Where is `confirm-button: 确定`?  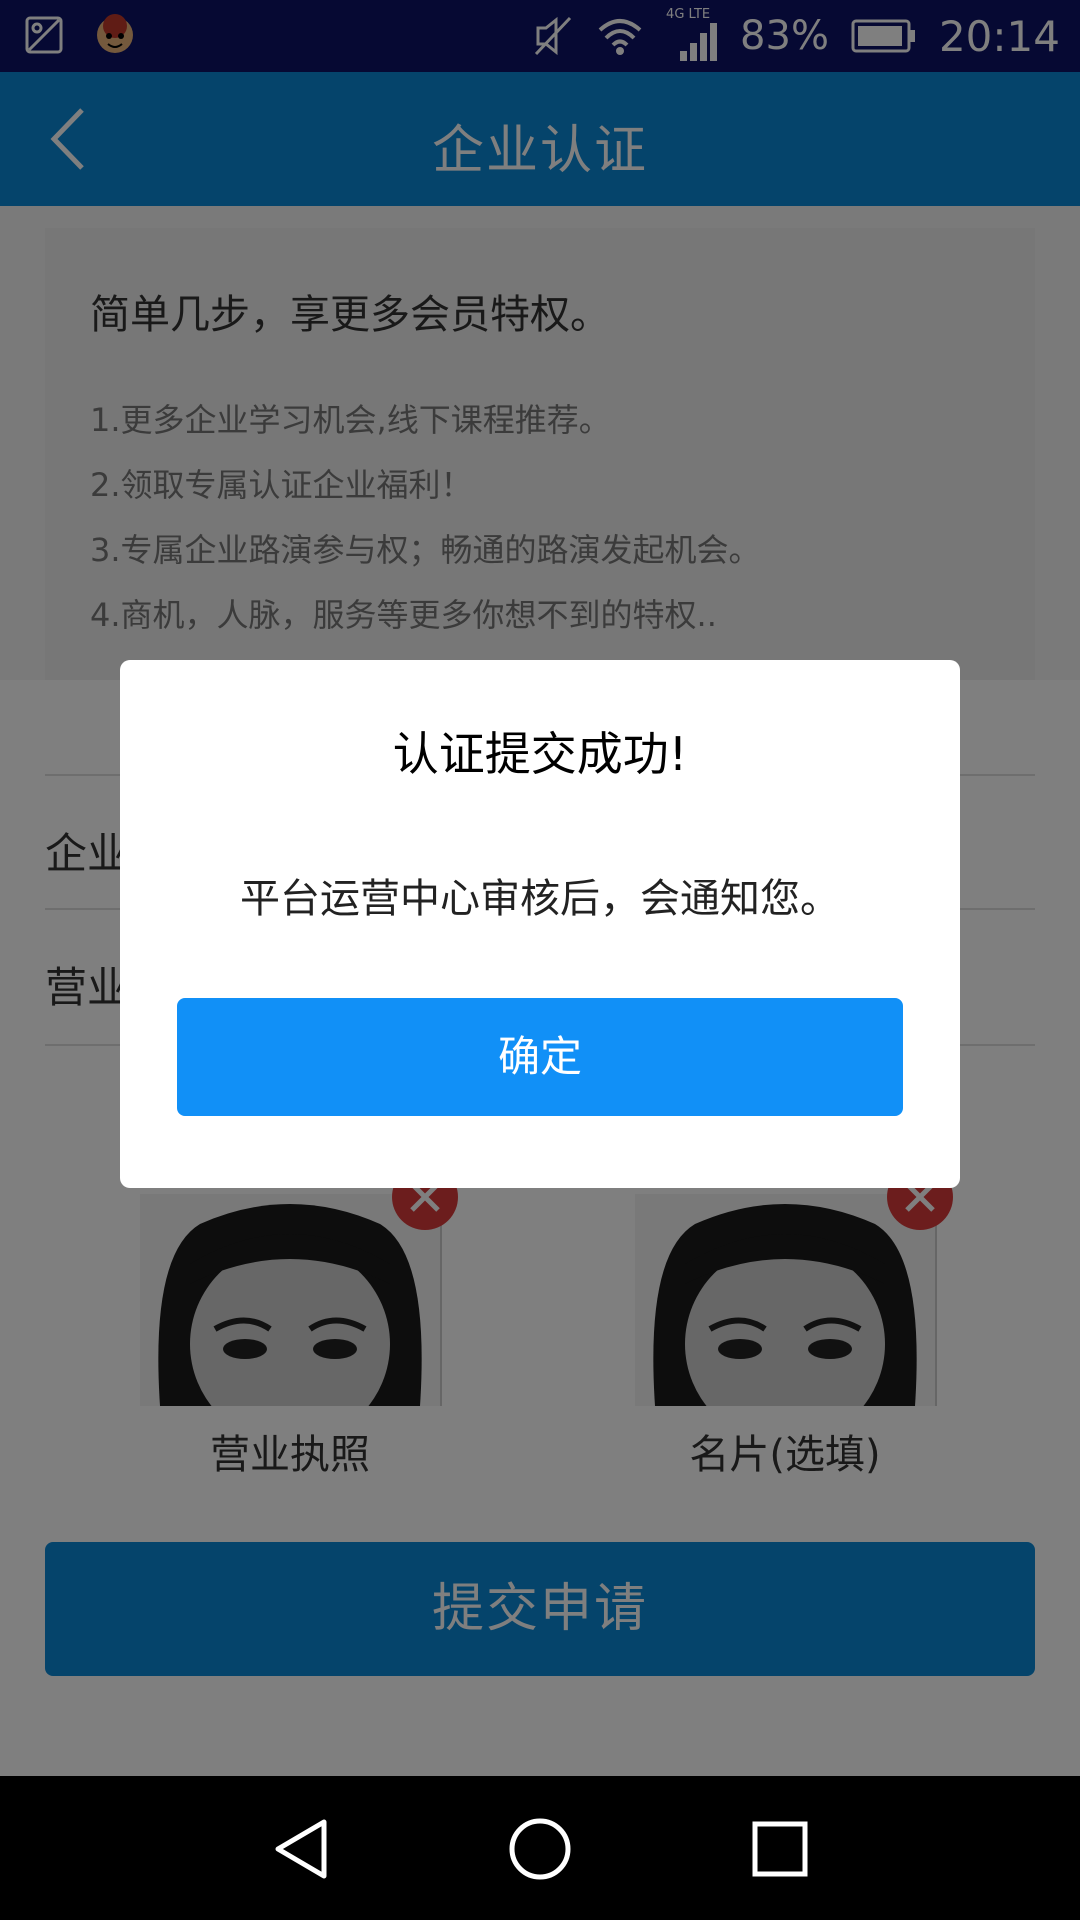 confirm-button: 确定 is located at coordinates (540, 1057).